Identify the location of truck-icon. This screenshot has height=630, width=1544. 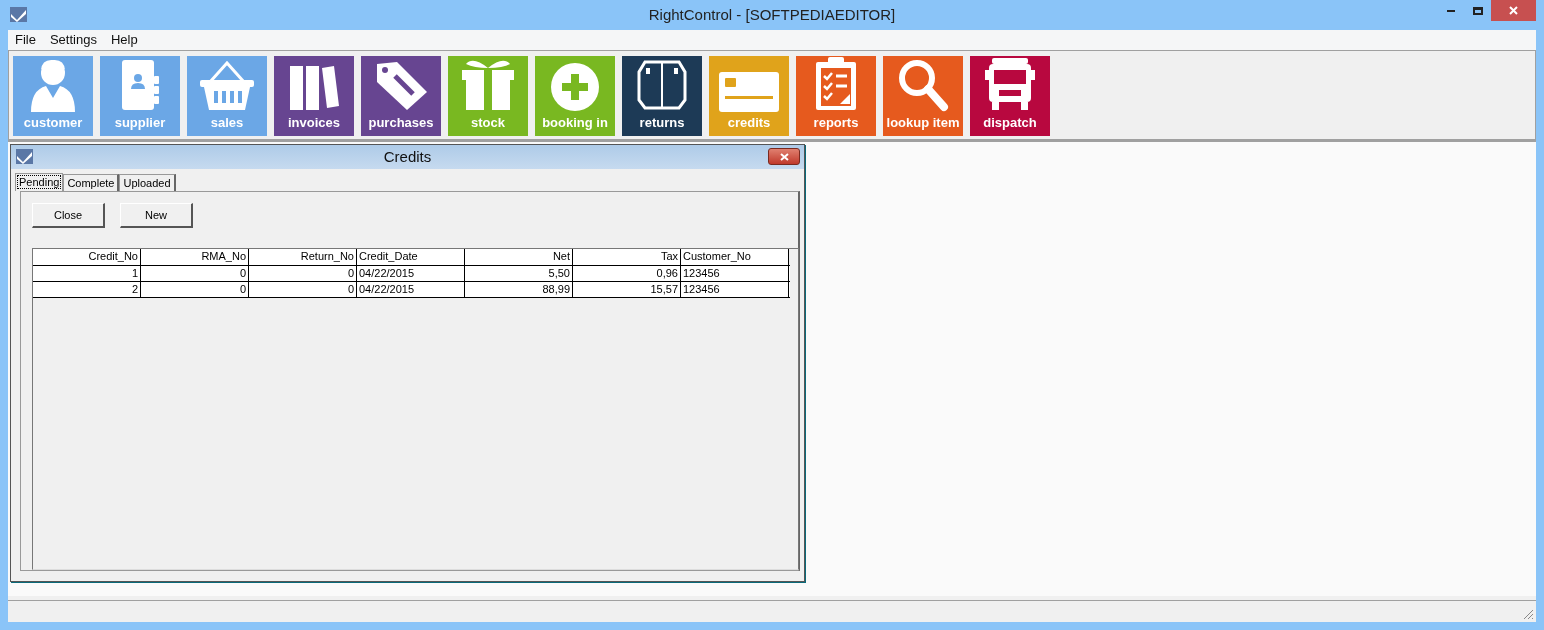
(1010, 84).